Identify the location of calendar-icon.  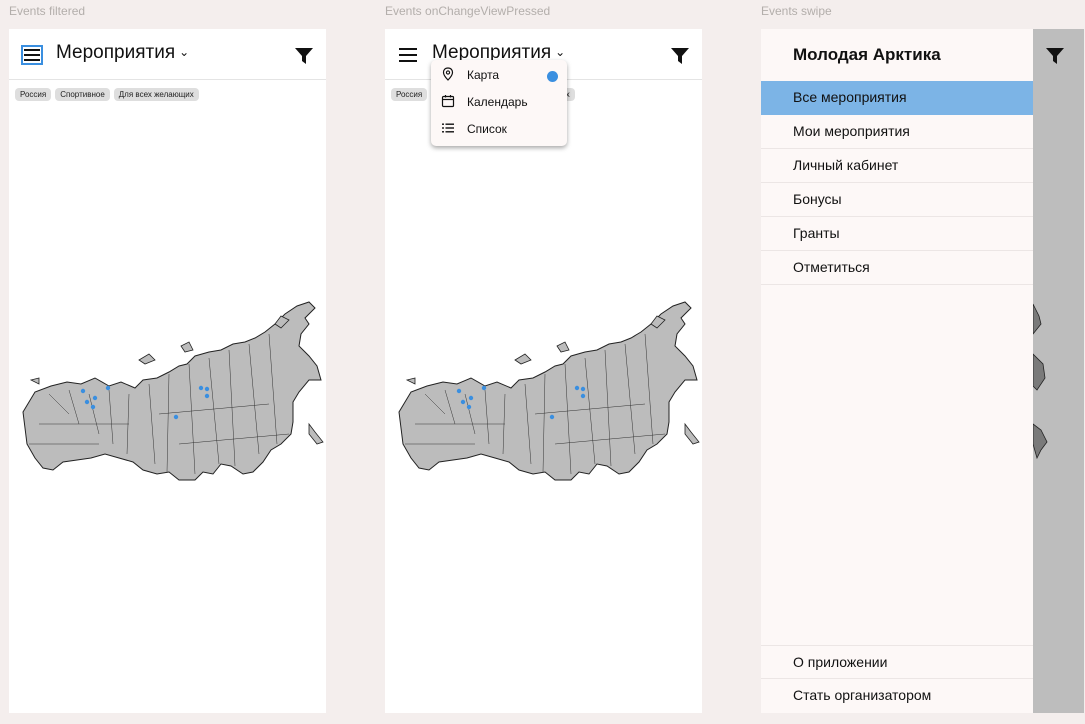
(448, 101).